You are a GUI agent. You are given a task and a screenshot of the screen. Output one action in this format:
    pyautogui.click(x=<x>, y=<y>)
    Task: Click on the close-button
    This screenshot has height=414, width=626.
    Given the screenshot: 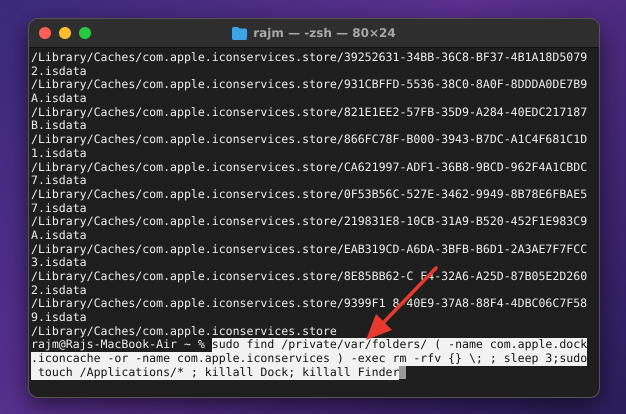 What is the action you would take?
    pyautogui.click(x=45, y=33)
    